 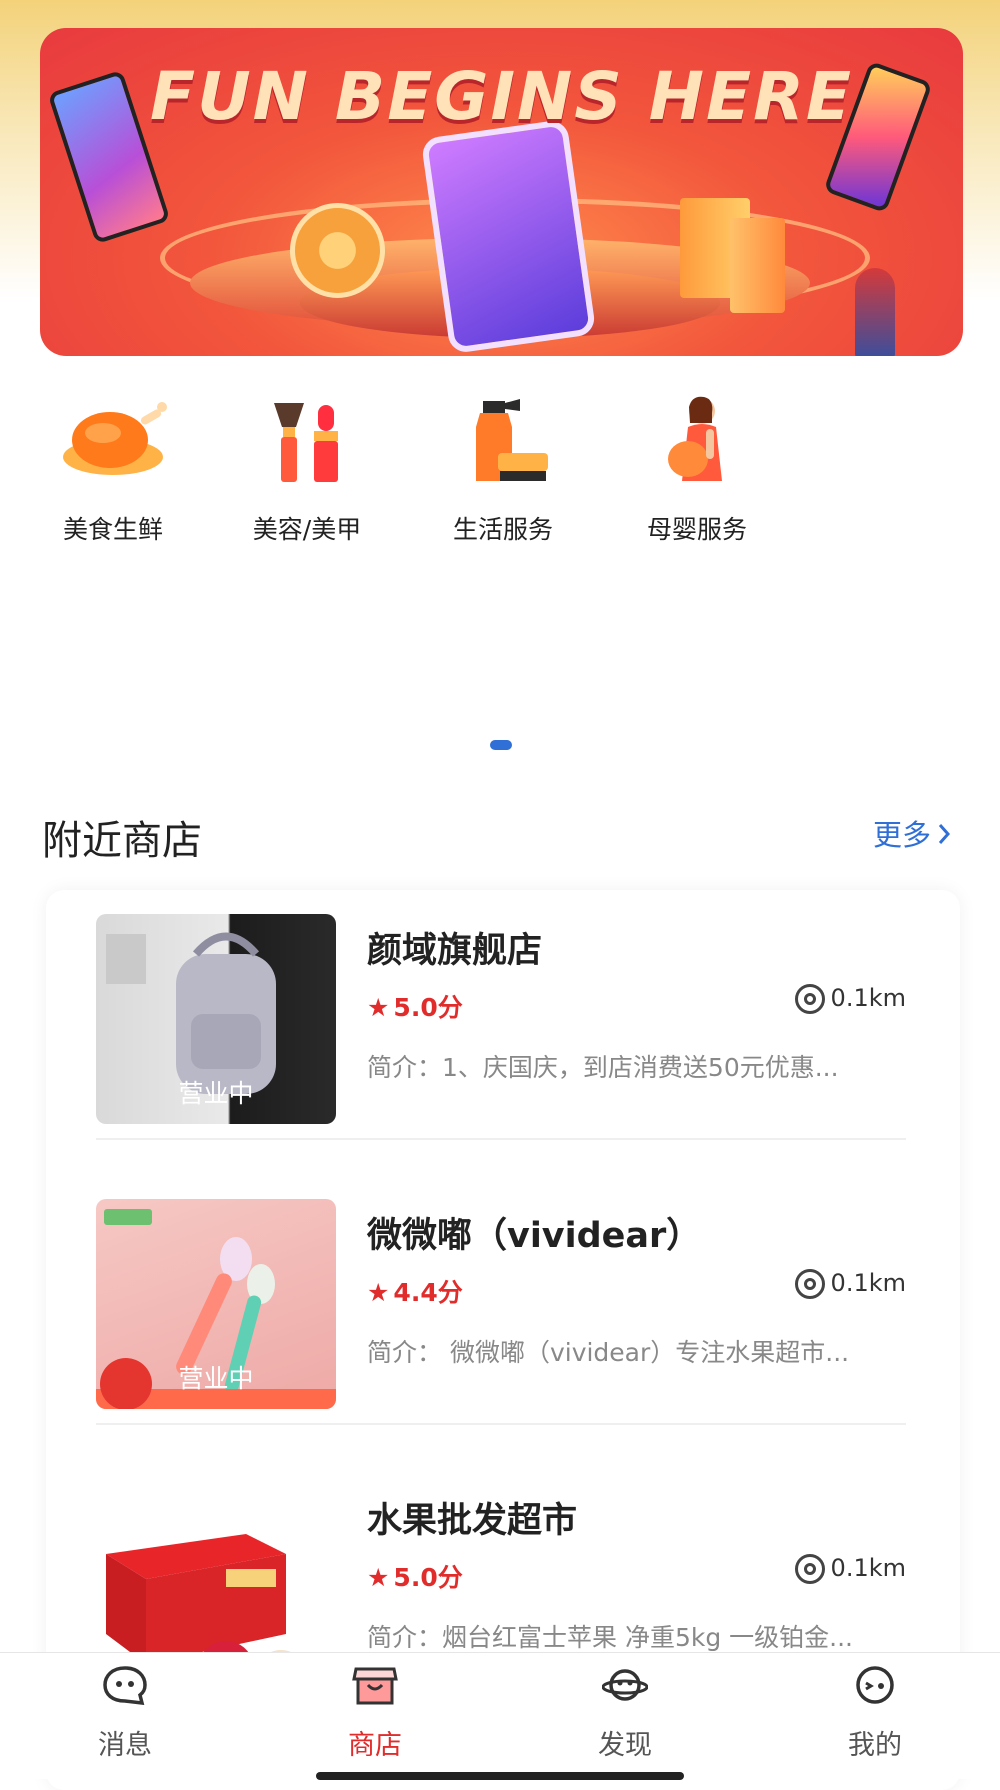 What do you see at coordinates (875, 1713) in the screenshot?
I see `tab-profile: 我的` at bounding box center [875, 1713].